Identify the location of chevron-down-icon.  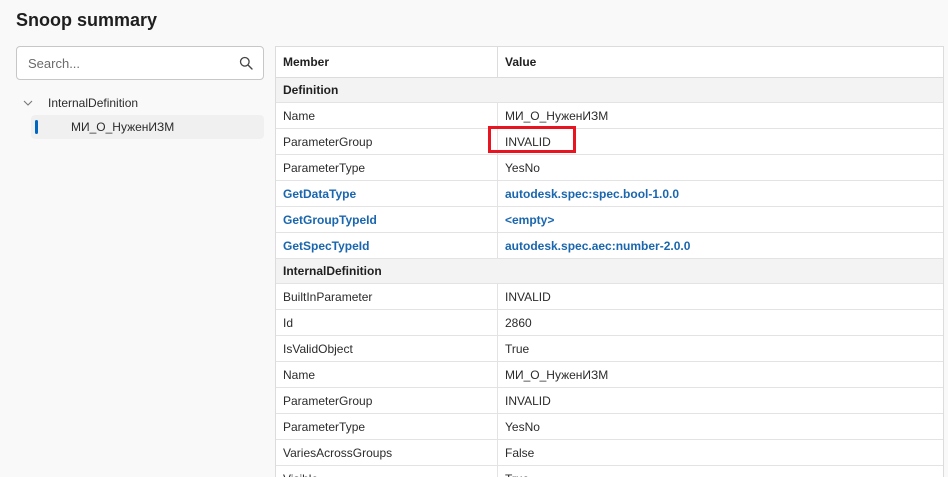
(28, 103).